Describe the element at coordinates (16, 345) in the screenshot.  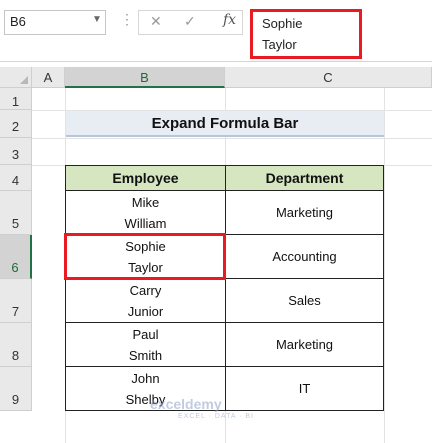
I see `row-header-8: 8` at that location.